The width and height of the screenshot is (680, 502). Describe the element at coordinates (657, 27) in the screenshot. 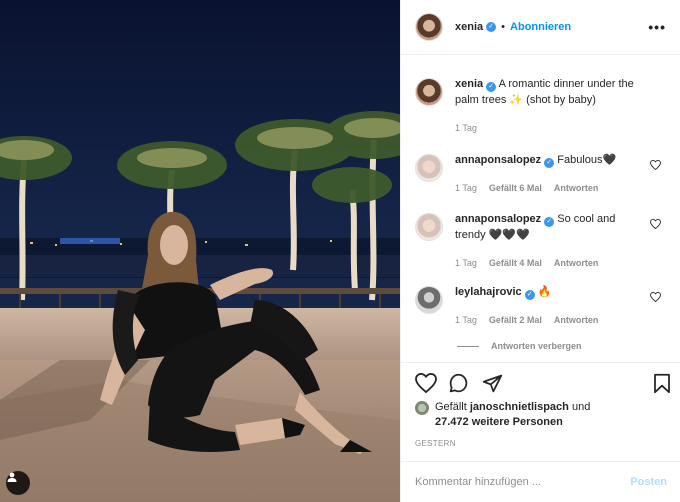

I see `more-options-button: •••` at that location.